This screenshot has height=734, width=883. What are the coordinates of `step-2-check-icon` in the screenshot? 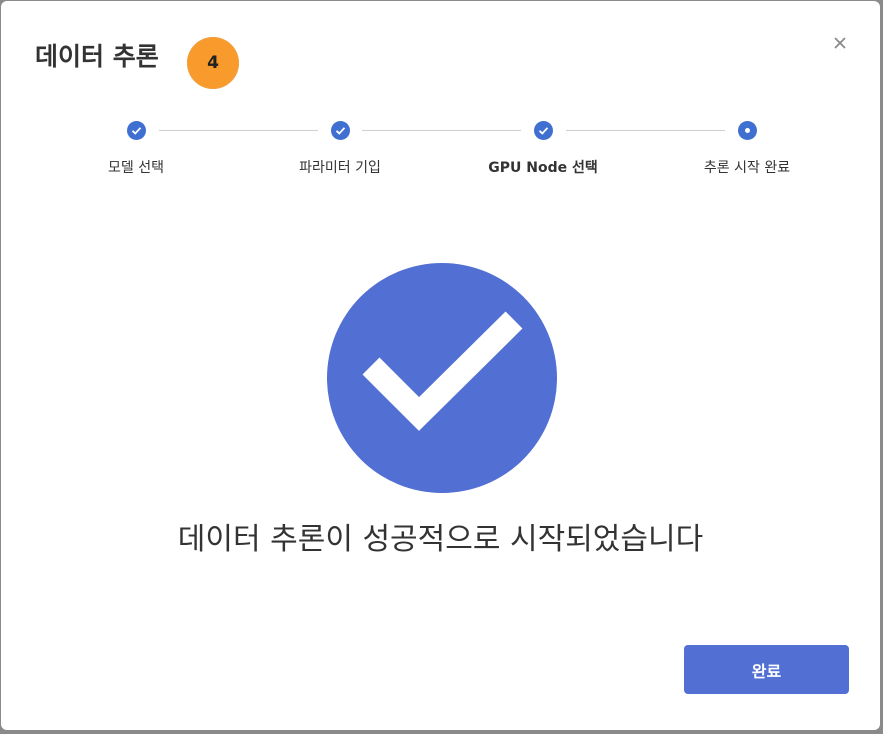 It's located at (340, 130).